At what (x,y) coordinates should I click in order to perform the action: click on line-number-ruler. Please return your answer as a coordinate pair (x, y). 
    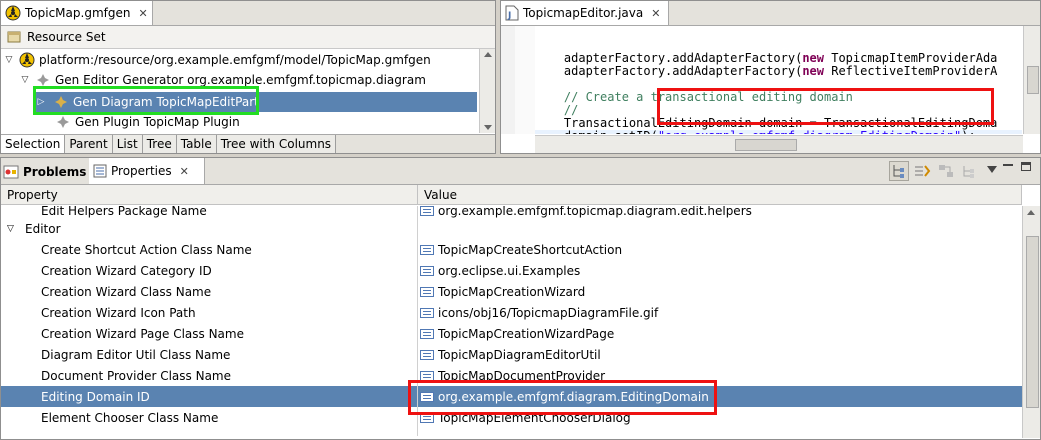
    Looking at the image, I should click on (508, 80).